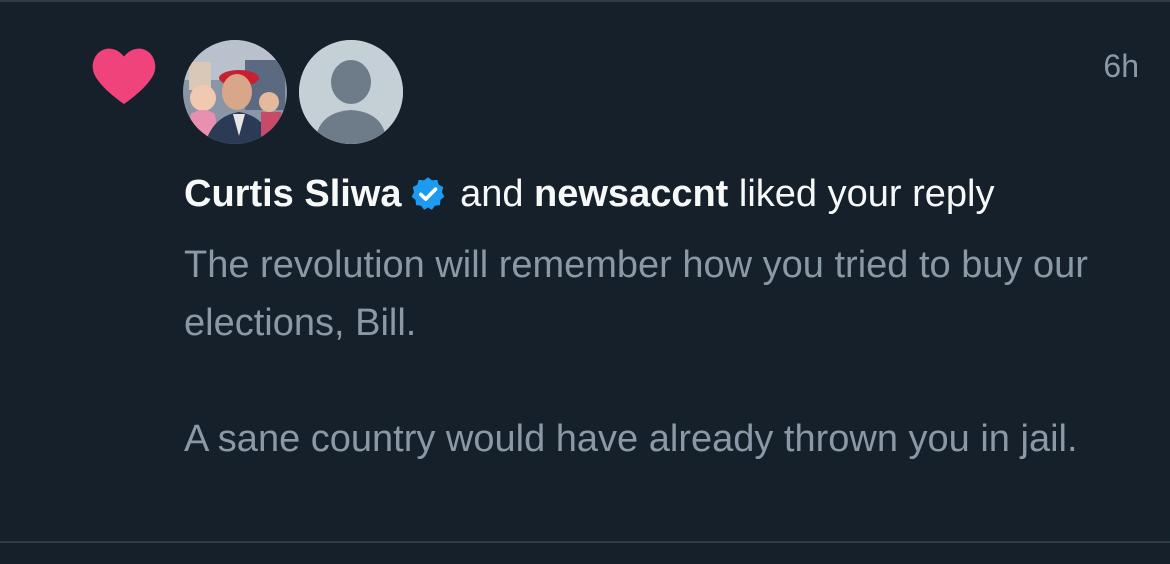 The image size is (1170, 564). I want to click on default-profile-avatar, so click(351, 92).